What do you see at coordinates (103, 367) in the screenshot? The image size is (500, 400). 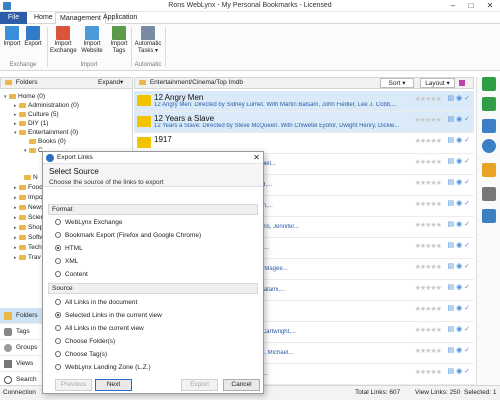 I see `source-option: WebLynx Landing Zone (L.Z.)` at bounding box center [103, 367].